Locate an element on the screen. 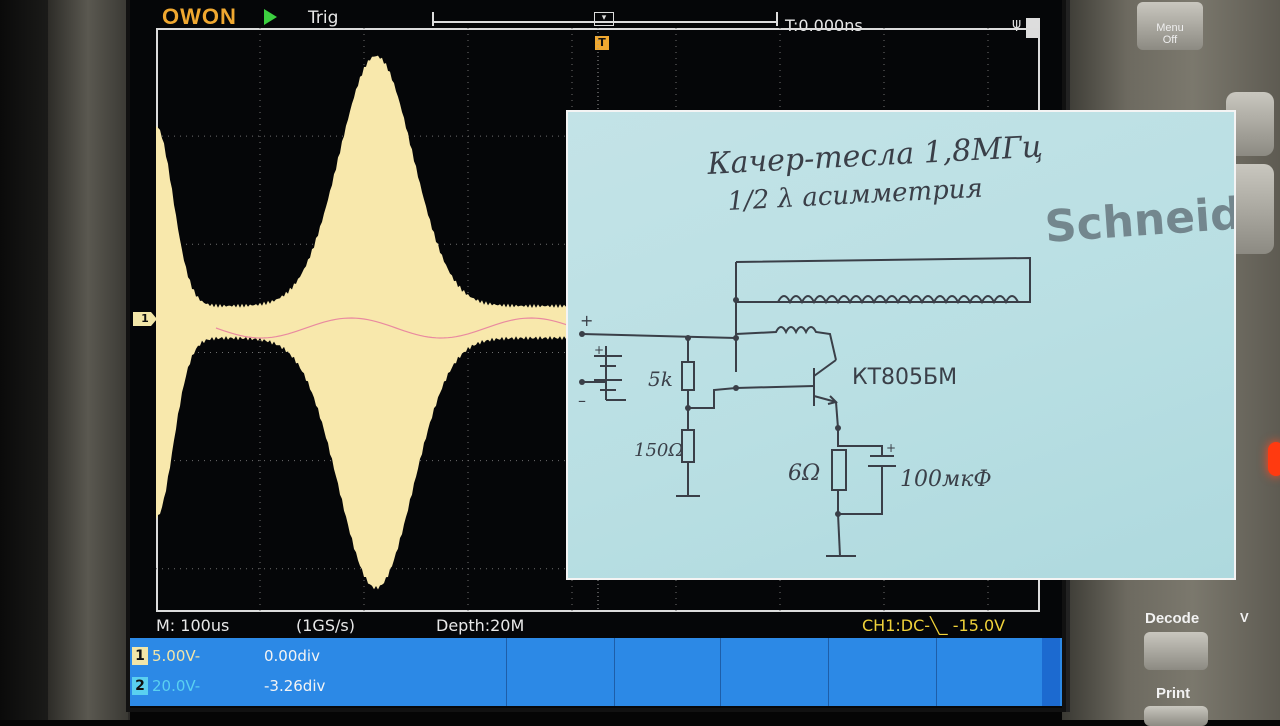 The width and height of the screenshot is (1280, 726). ch1-row: 1 5.00V- 0.00div is located at coordinates (320, 655).